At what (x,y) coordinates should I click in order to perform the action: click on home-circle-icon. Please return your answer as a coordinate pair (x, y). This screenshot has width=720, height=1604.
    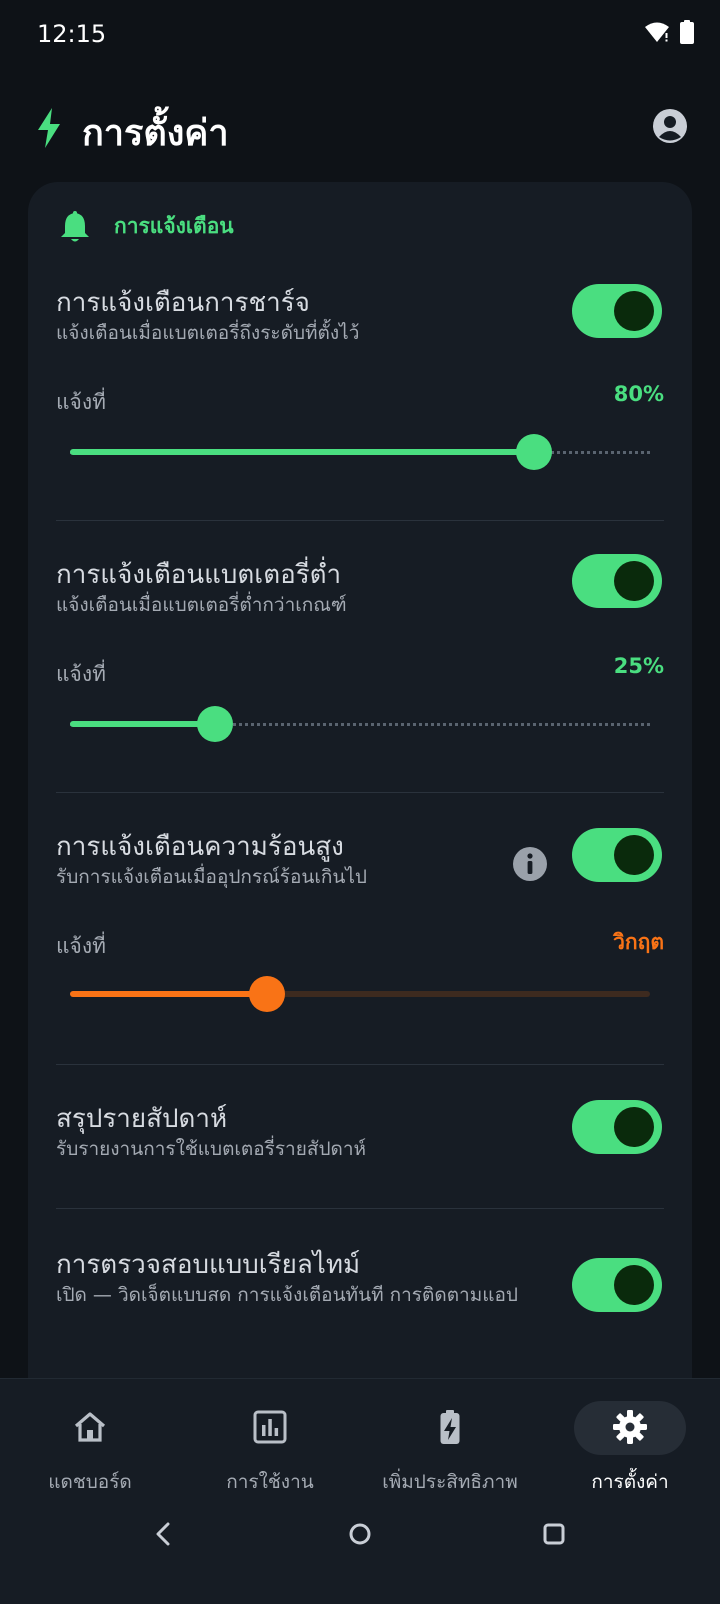
    Looking at the image, I should click on (360, 1534).